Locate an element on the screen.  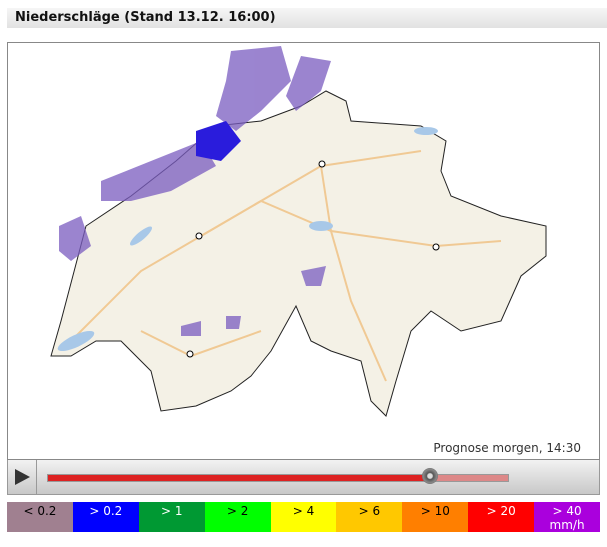
legend-label: > 6 is located at coordinates (369, 511).